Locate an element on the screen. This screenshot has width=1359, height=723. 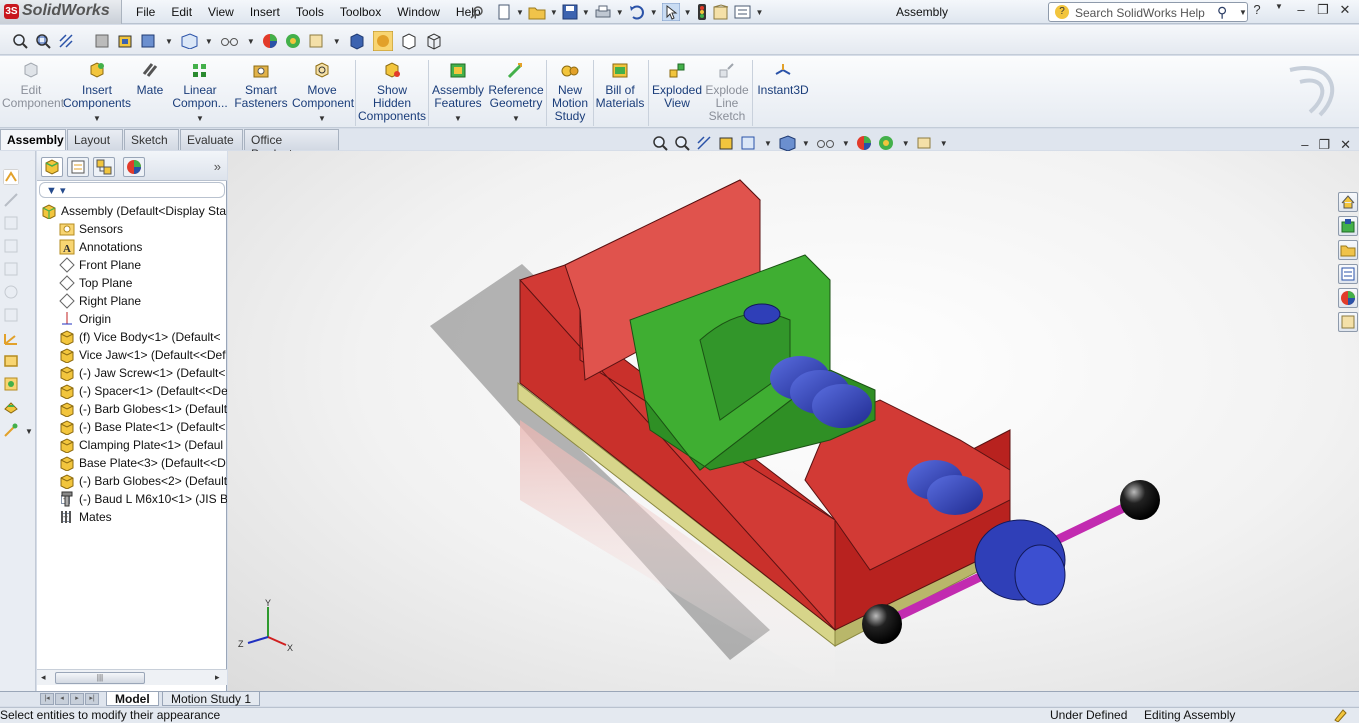
task-pane-home is located at coordinates (1348, 202).